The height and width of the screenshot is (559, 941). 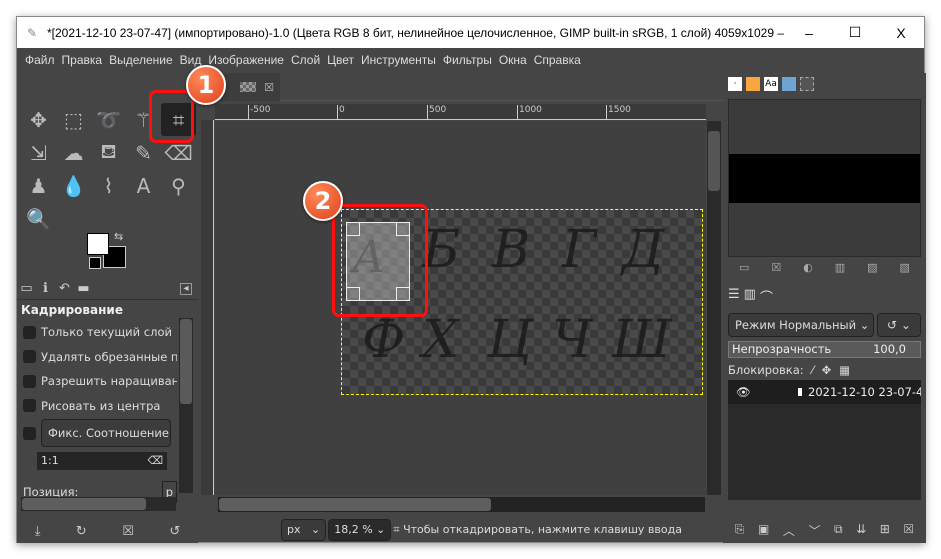 What do you see at coordinates (771, 84) in the screenshot?
I see `fonts-tab-icon: Aa` at bounding box center [771, 84].